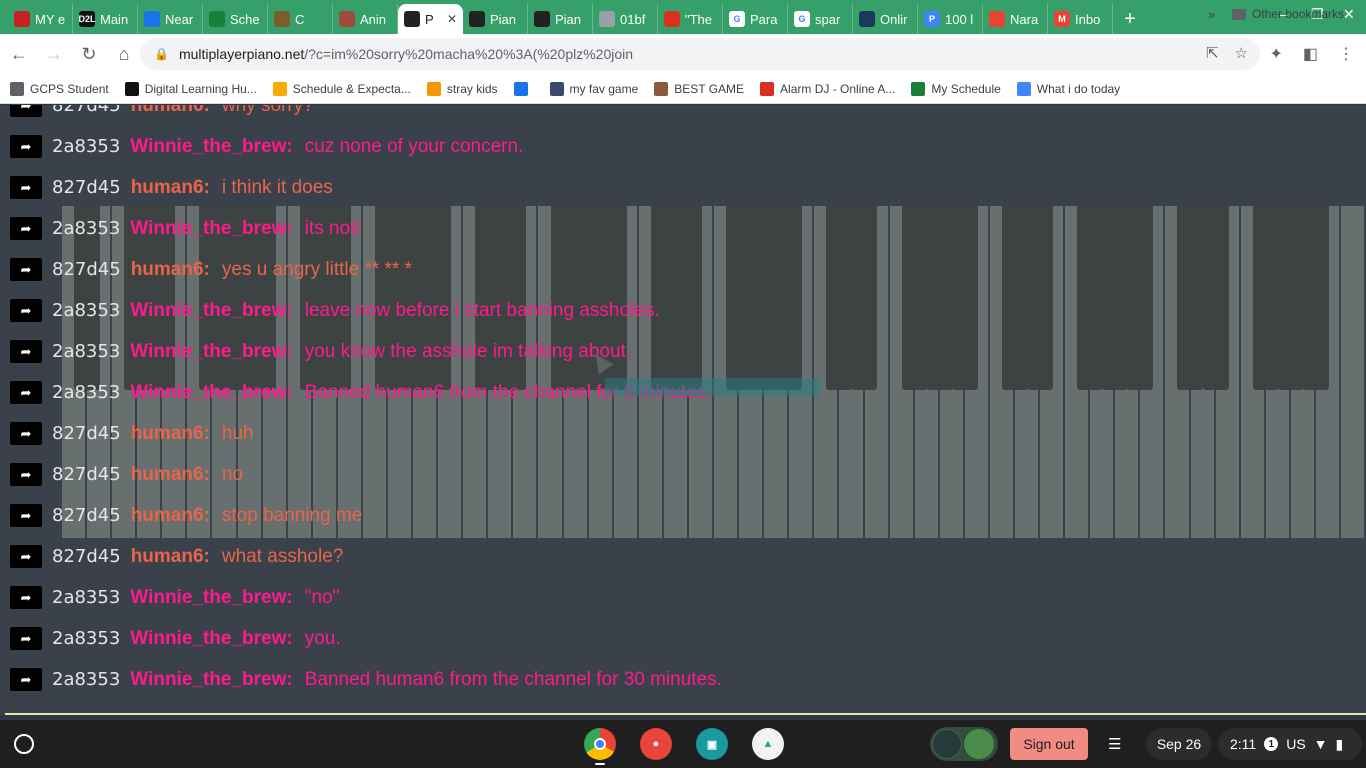 The height and width of the screenshot is (768, 1366). Describe the element at coordinates (1212, 53) in the screenshot. I see `share-icon: ⇱` at that location.